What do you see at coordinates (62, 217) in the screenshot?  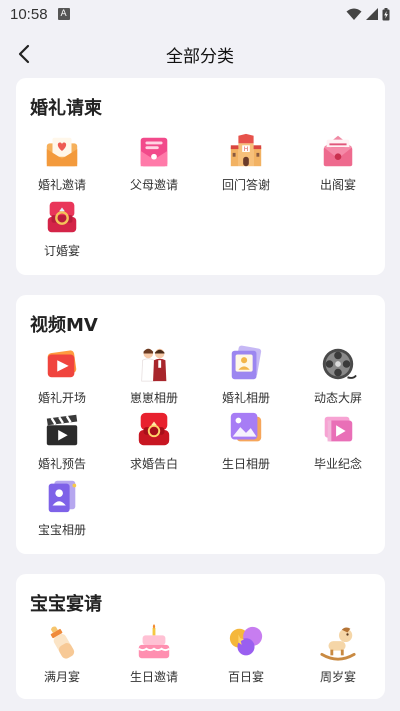 I see `ring-box-icon` at bounding box center [62, 217].